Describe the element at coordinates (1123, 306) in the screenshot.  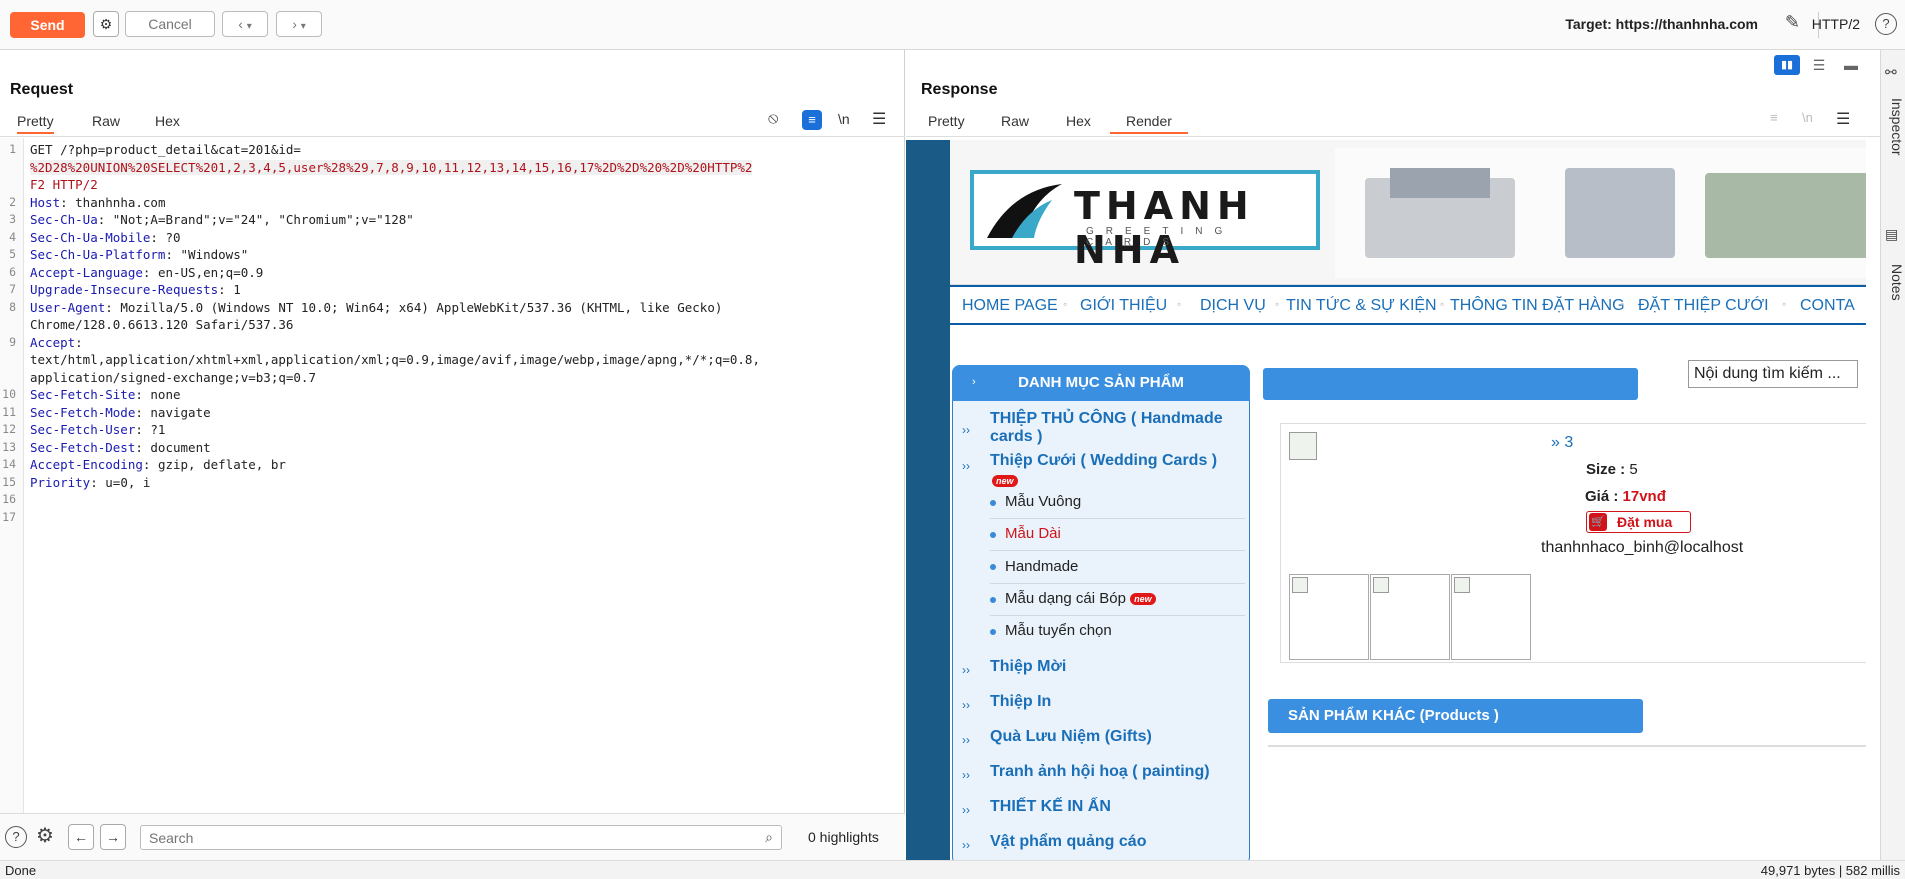
I see `nav-about: GIỚI THIỆU` at that location.